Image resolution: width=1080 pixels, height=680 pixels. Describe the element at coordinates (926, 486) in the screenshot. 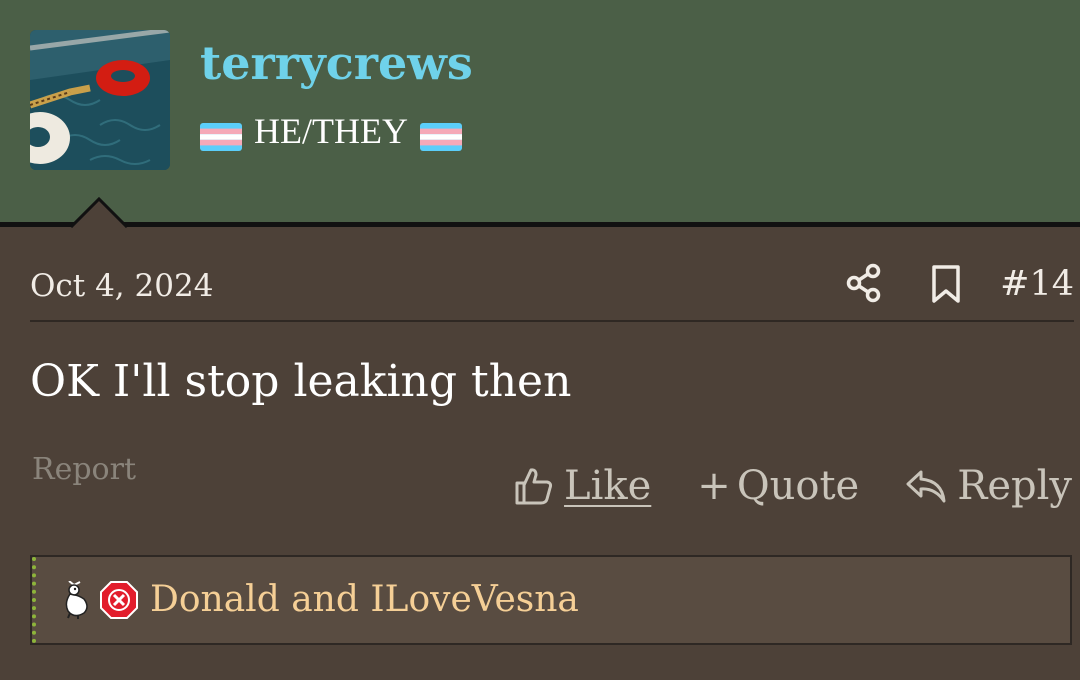

I see `reply-arrow-icon` at that location.